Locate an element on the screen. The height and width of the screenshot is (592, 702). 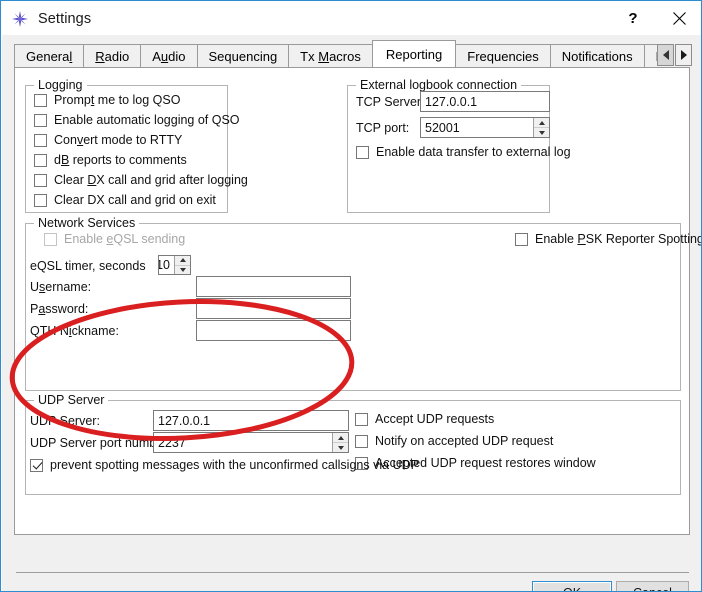
title-bar: Settings ? is located at coordinates (351, 18).